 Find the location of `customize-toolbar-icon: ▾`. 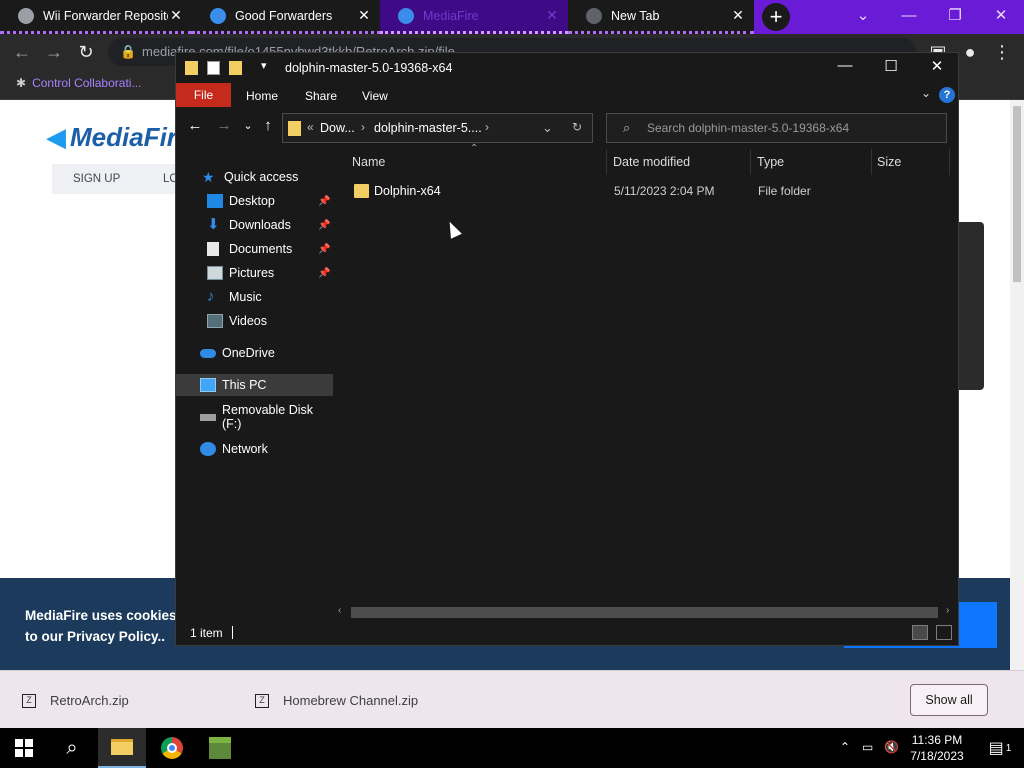

customize-toolbar-icon: ▾ is located at coordinates (264, 65).